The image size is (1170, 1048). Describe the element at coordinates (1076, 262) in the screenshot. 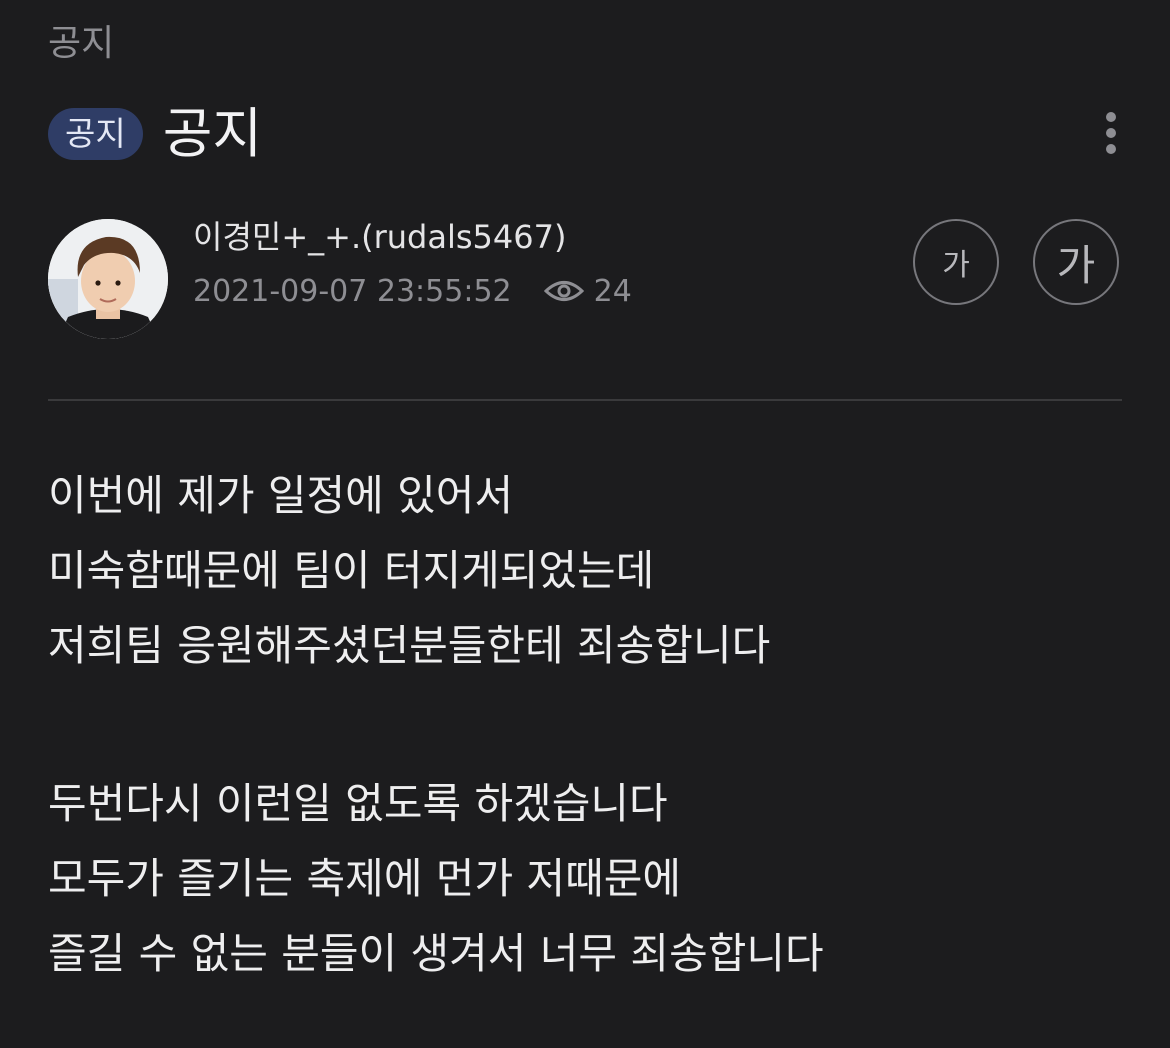

I see `font-size-increase-button: 가` at that location.